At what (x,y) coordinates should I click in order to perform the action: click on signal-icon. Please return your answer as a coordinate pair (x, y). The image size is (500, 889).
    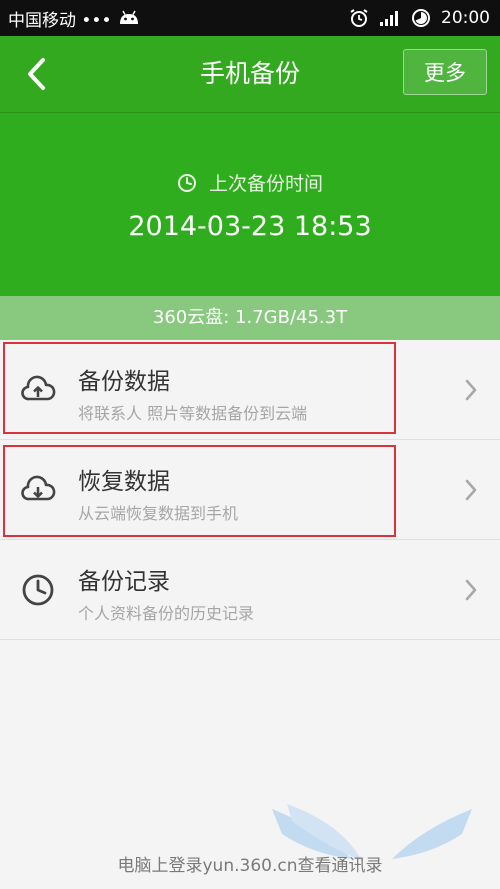
    Looking at the image, I should click on (389, 18).